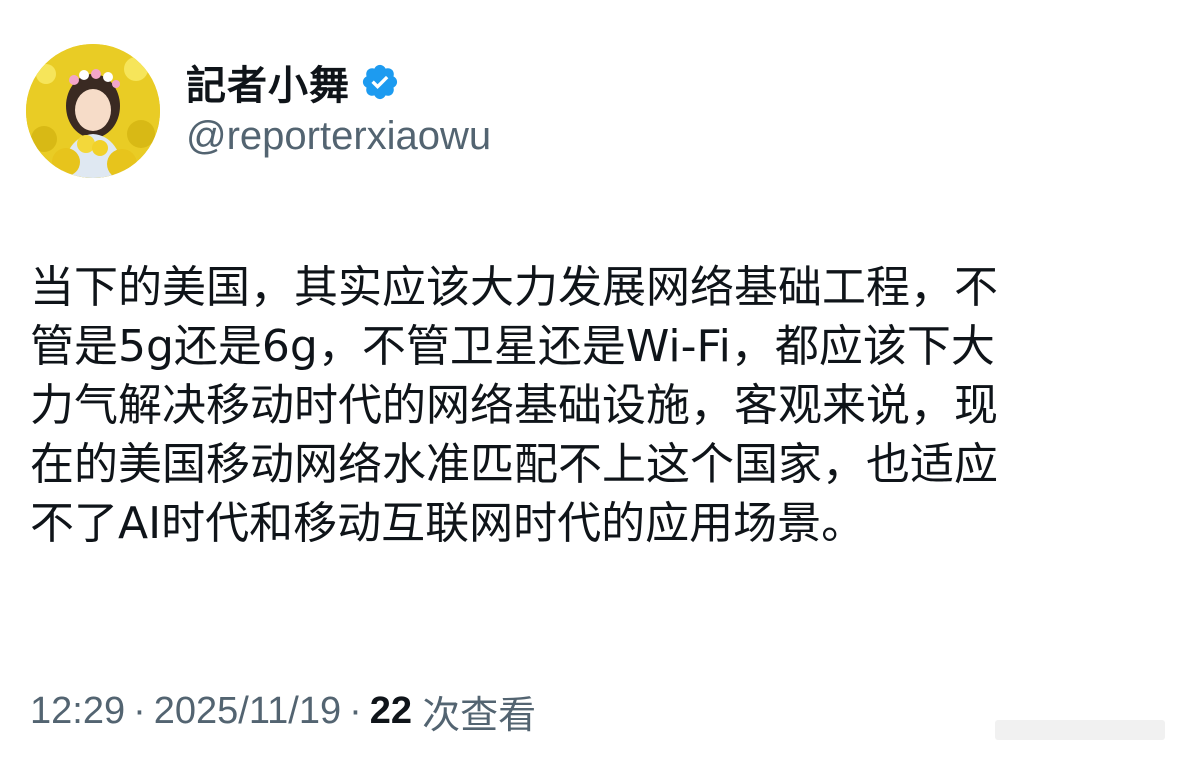 This screenshot has height=762, width=1179. I want to click on author-handle: @reporterxiaowu, so click(338, 136).